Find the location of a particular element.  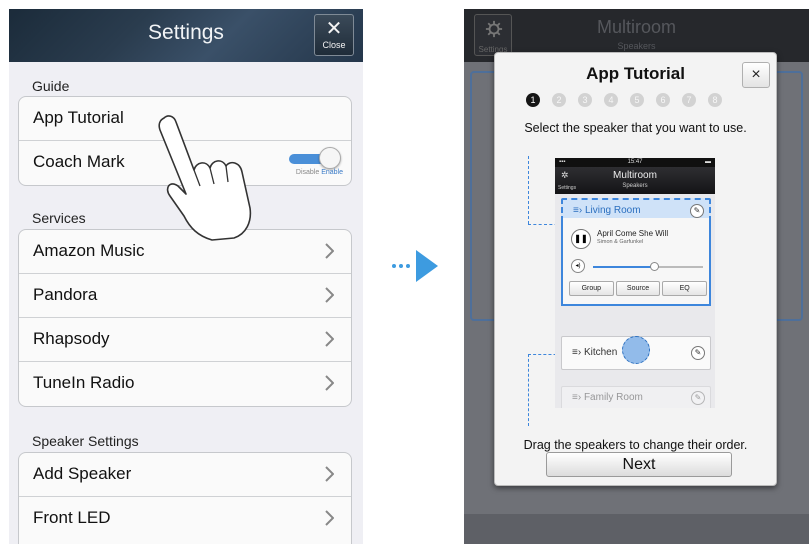

right-arrow-icon is located at coordinates (415, 266).